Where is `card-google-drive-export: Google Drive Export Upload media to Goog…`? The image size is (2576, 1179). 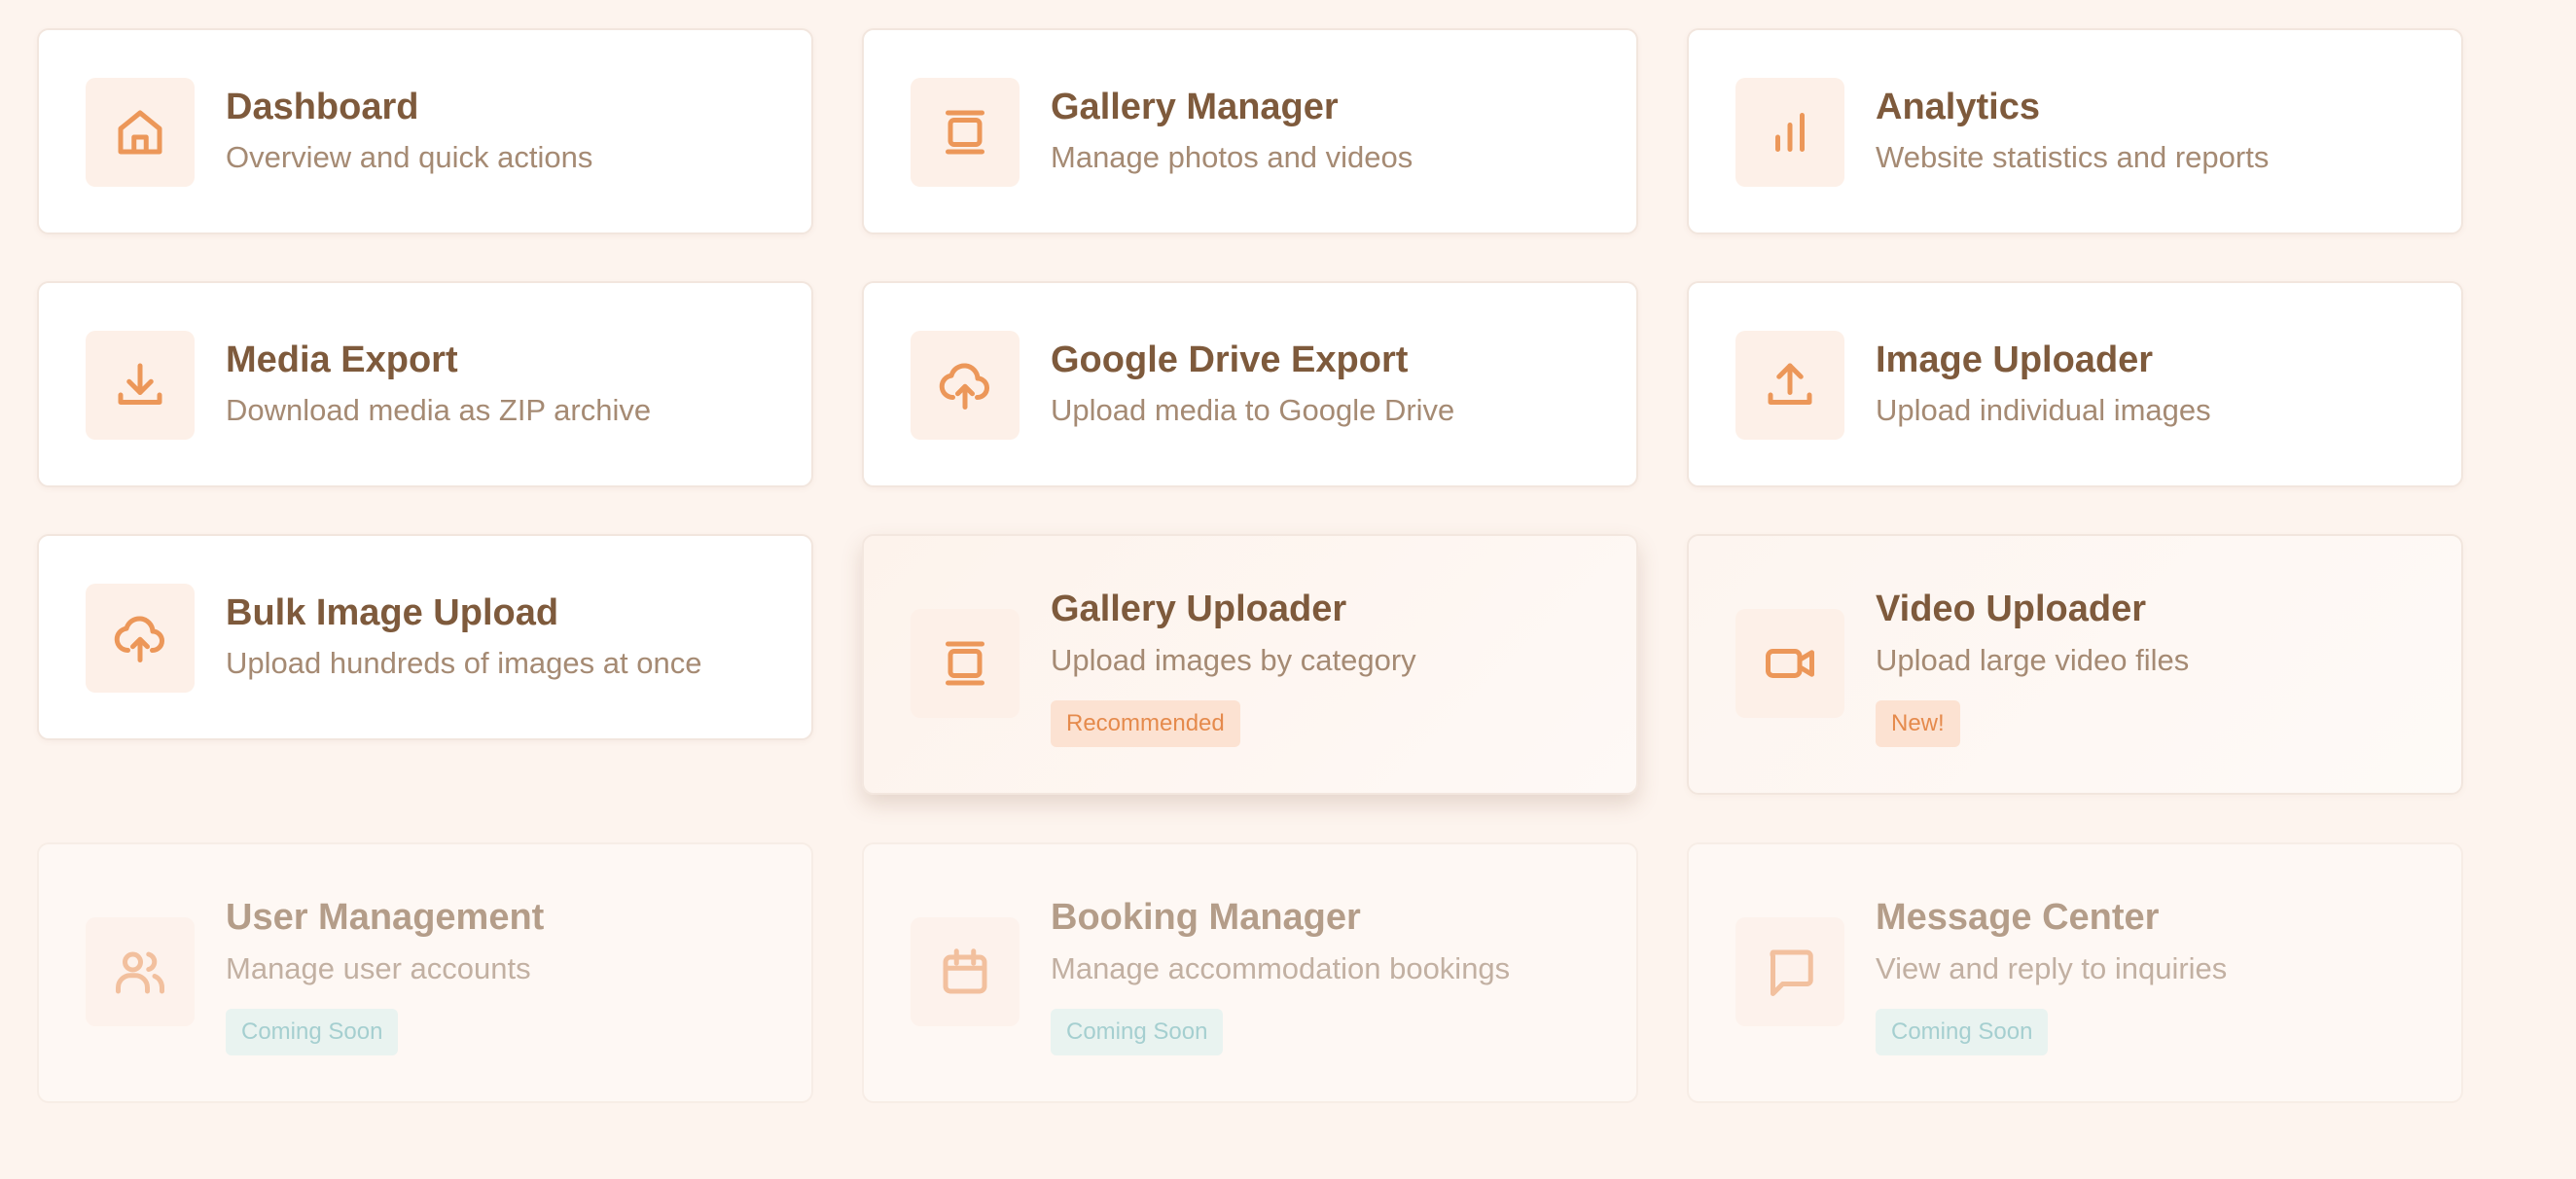
card-google-drive-export: Google Drive Export Upload media to Goog… is located at coordinates (1250, 384).